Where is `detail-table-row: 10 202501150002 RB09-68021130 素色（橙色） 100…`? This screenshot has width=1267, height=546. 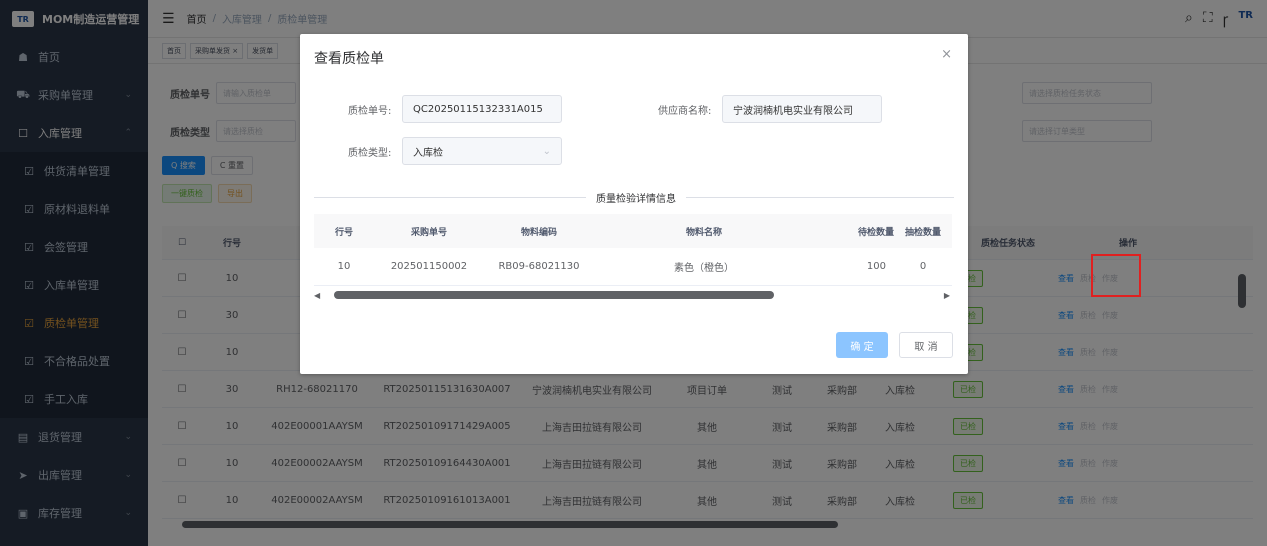 detail-table-row: 10 202501150002 RB09-68021130 素色（橙色） 100… is located at coordinates (633, 267).